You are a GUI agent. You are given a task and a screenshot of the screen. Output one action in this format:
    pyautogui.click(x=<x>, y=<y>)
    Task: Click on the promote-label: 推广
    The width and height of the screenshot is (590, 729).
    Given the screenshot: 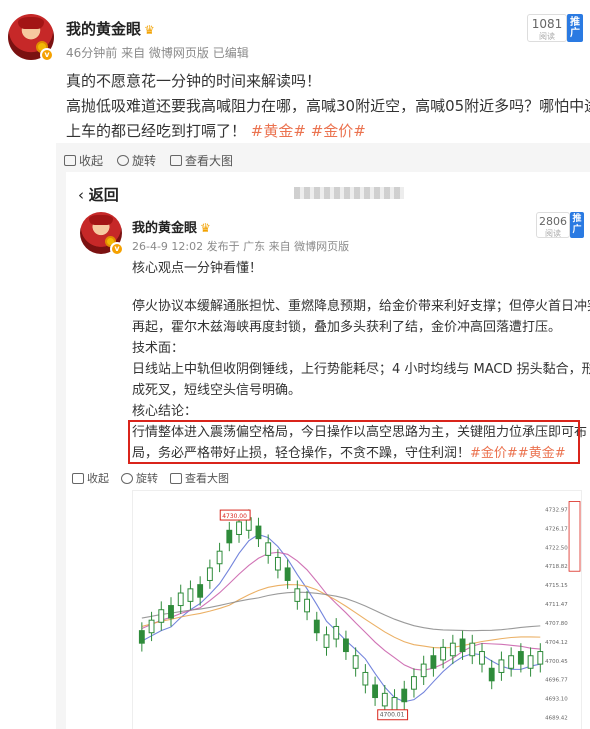 What is the action you would take?
    pyautogui.click(x=575, y=28)
    